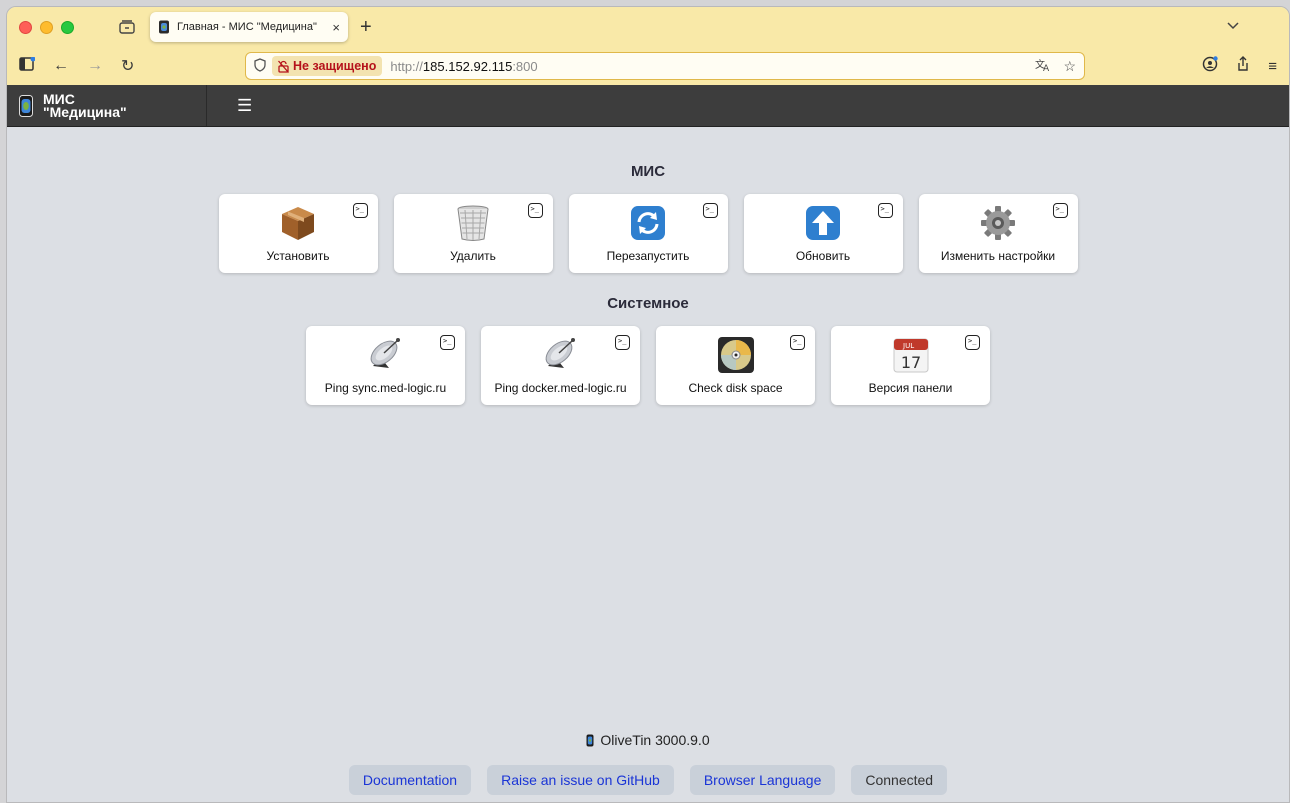 The image size is (1290, 803). I want to click on reload-icon: ↻, so click(127, 66).